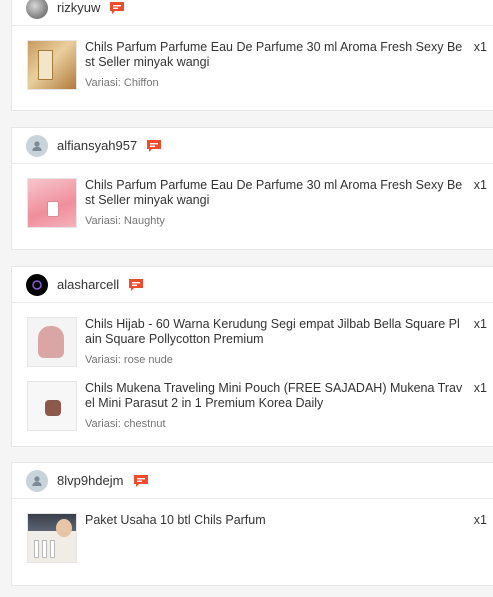  Describe the element at coordinates (78, 7) in the screenshot. I see `username: rizkyuw` at that location.